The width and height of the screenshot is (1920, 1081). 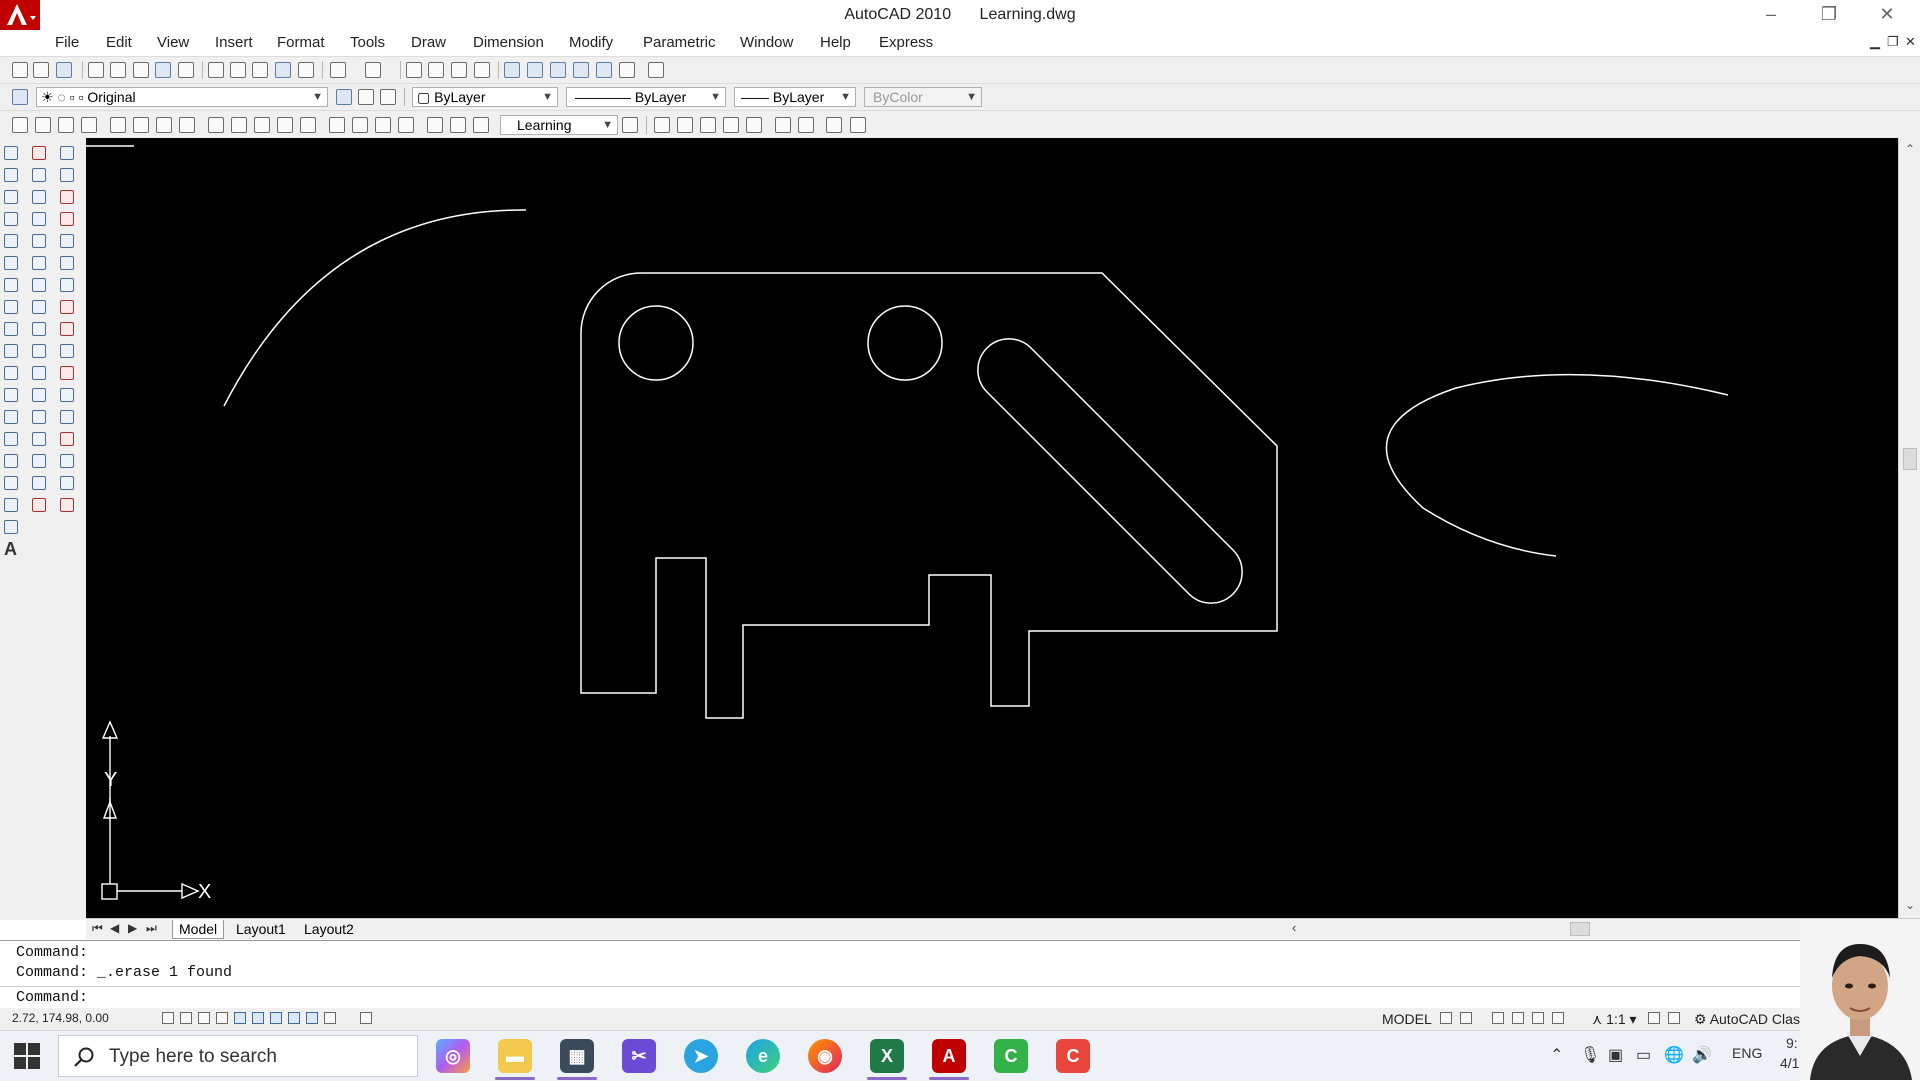 I want to click on revision-cloud-icon, so click(x=11, y=307).